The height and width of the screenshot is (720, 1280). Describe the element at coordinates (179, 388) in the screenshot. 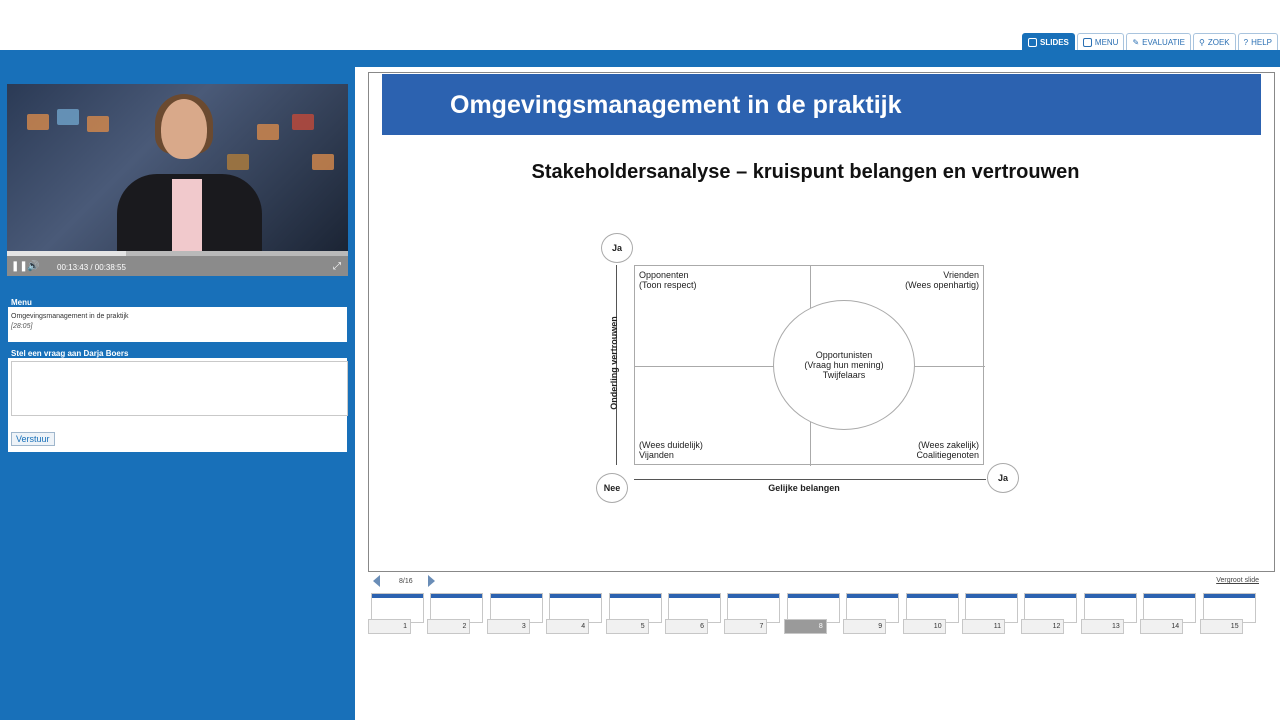

I see `question-input` at that location.